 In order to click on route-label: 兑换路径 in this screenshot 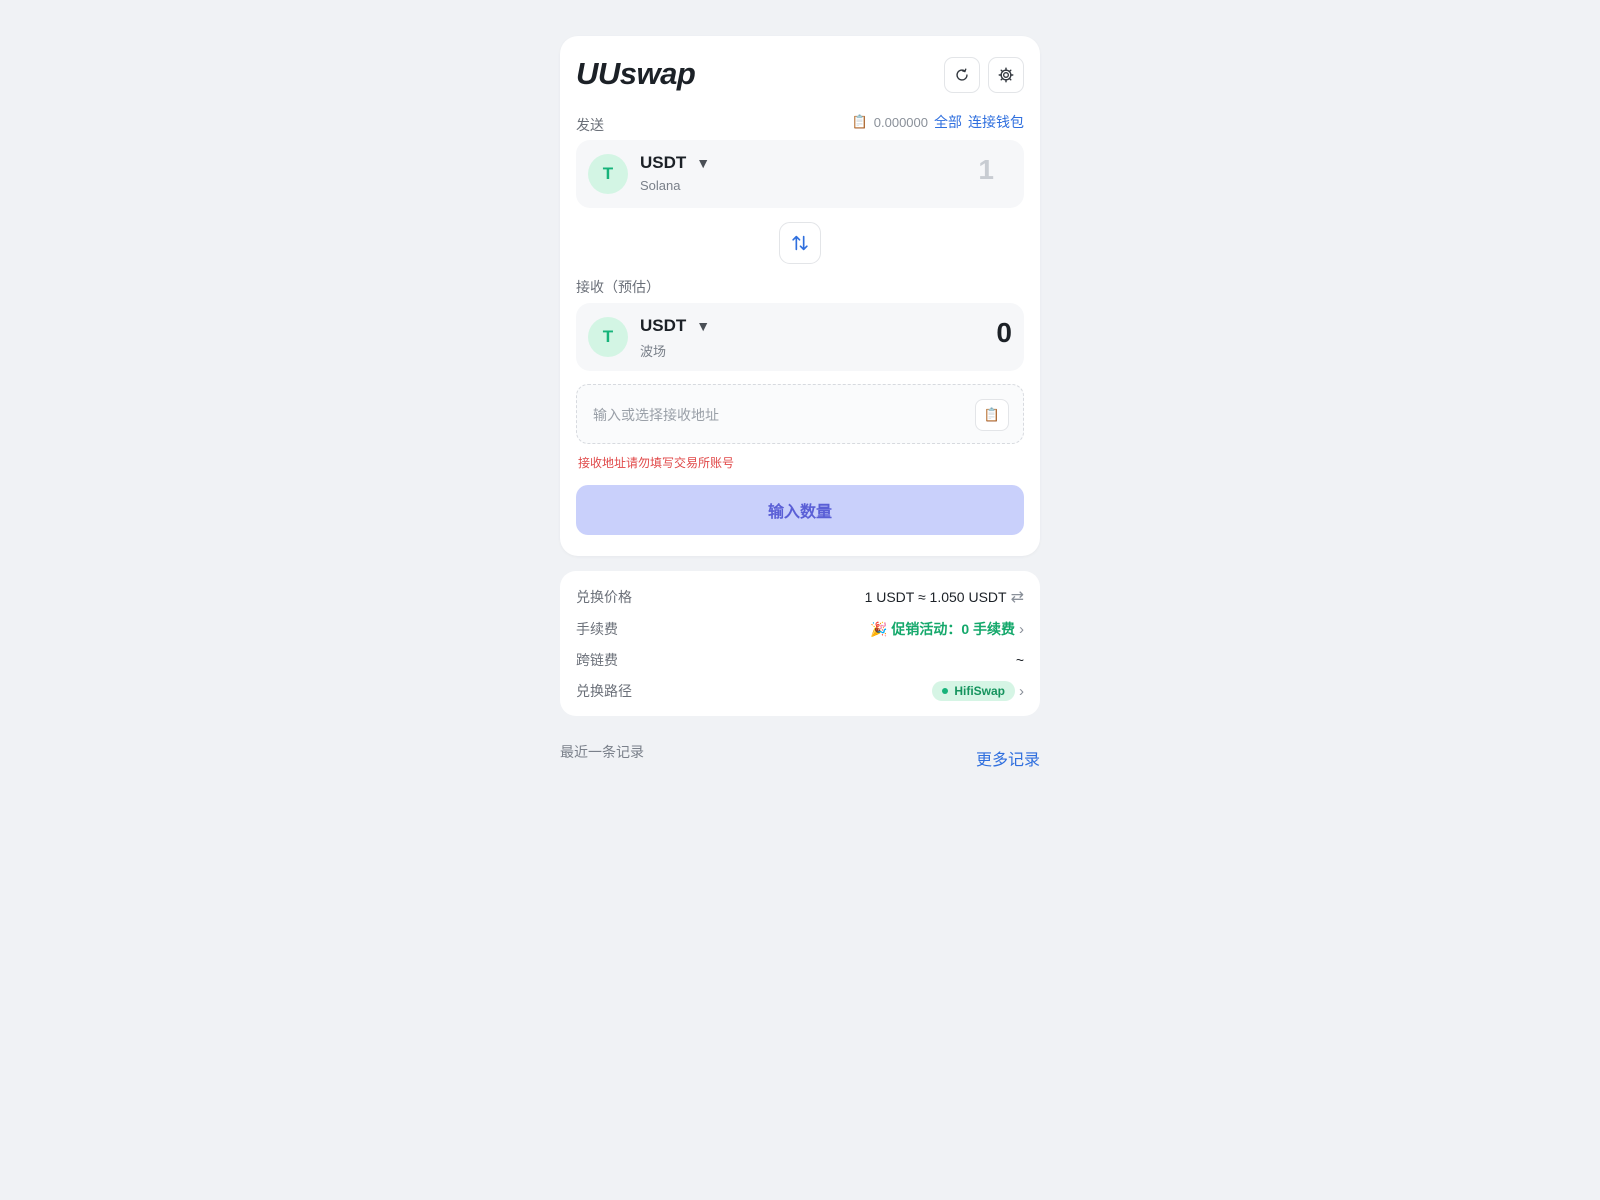, I will do `click(604, 691)`.